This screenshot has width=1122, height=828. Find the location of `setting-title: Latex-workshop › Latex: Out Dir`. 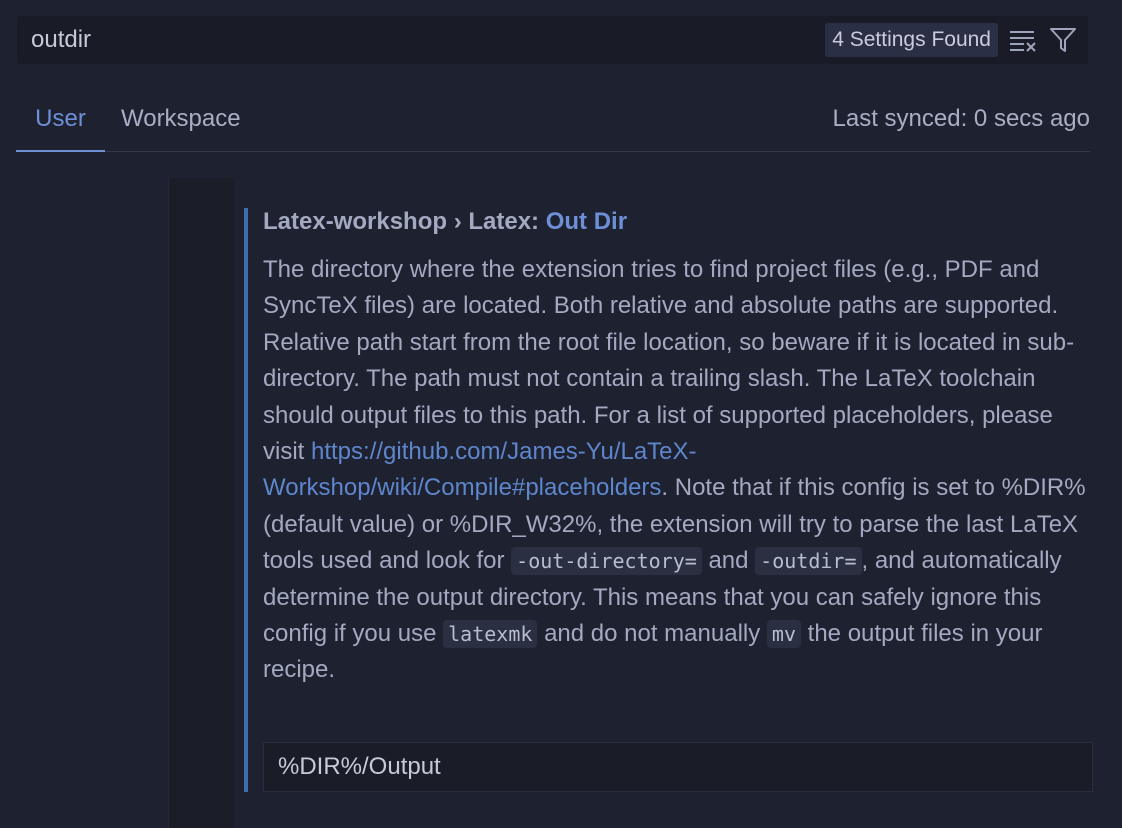

setting-title: Latex-workshop › Latex: Out Dir is located at coordinates (445, 223).